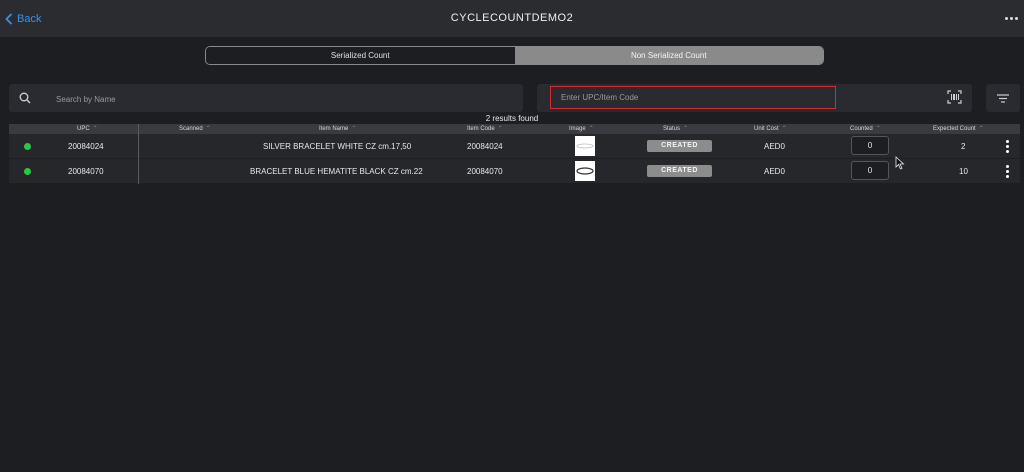 The height and width of the screenshot is (472, 1024). I want to click on upc-input-field, so click(693, 97).